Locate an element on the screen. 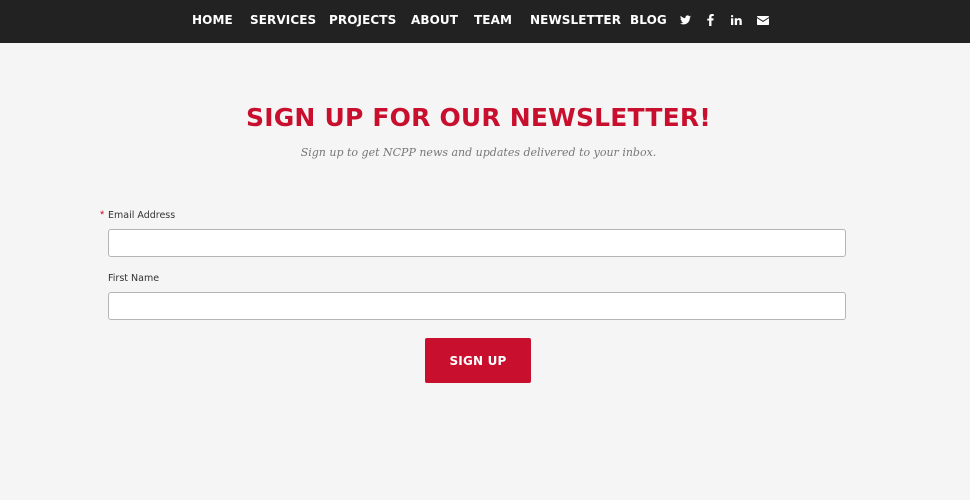 This screenshot has height=500, width=970. nav-link-newsletter: NEWSLETTER is located at coordinates (575, 20).